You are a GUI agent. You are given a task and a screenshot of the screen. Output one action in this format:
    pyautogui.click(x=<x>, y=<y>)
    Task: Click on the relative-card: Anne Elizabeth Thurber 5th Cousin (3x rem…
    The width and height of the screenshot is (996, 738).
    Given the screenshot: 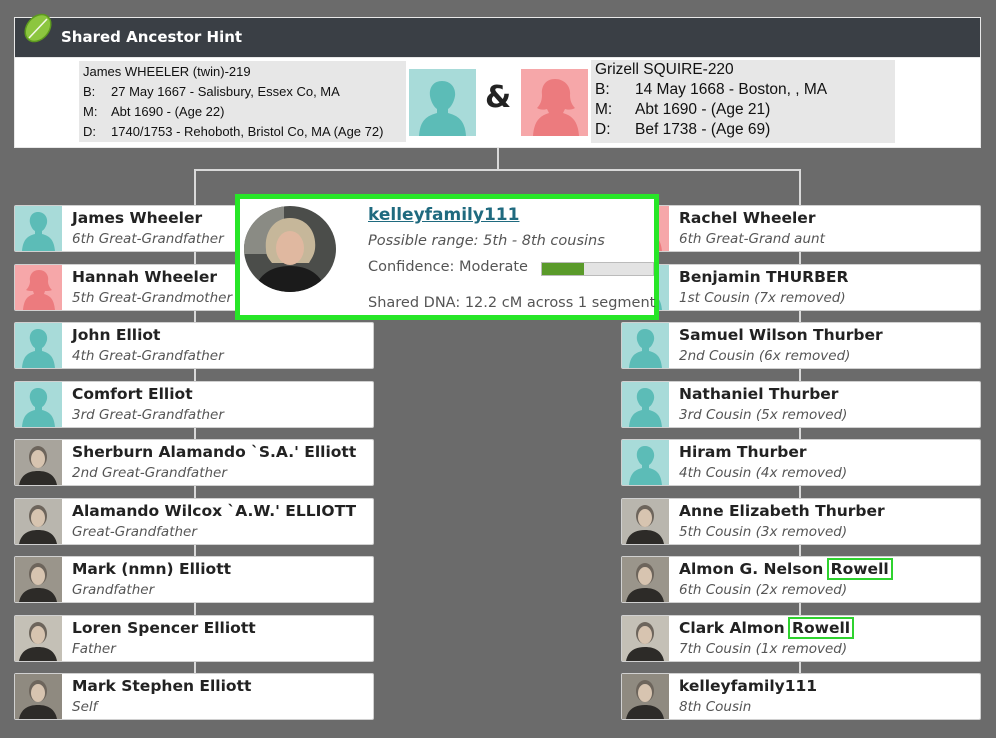 What is the action you would take?
    pyautogui.click(x=801, y=521)
    